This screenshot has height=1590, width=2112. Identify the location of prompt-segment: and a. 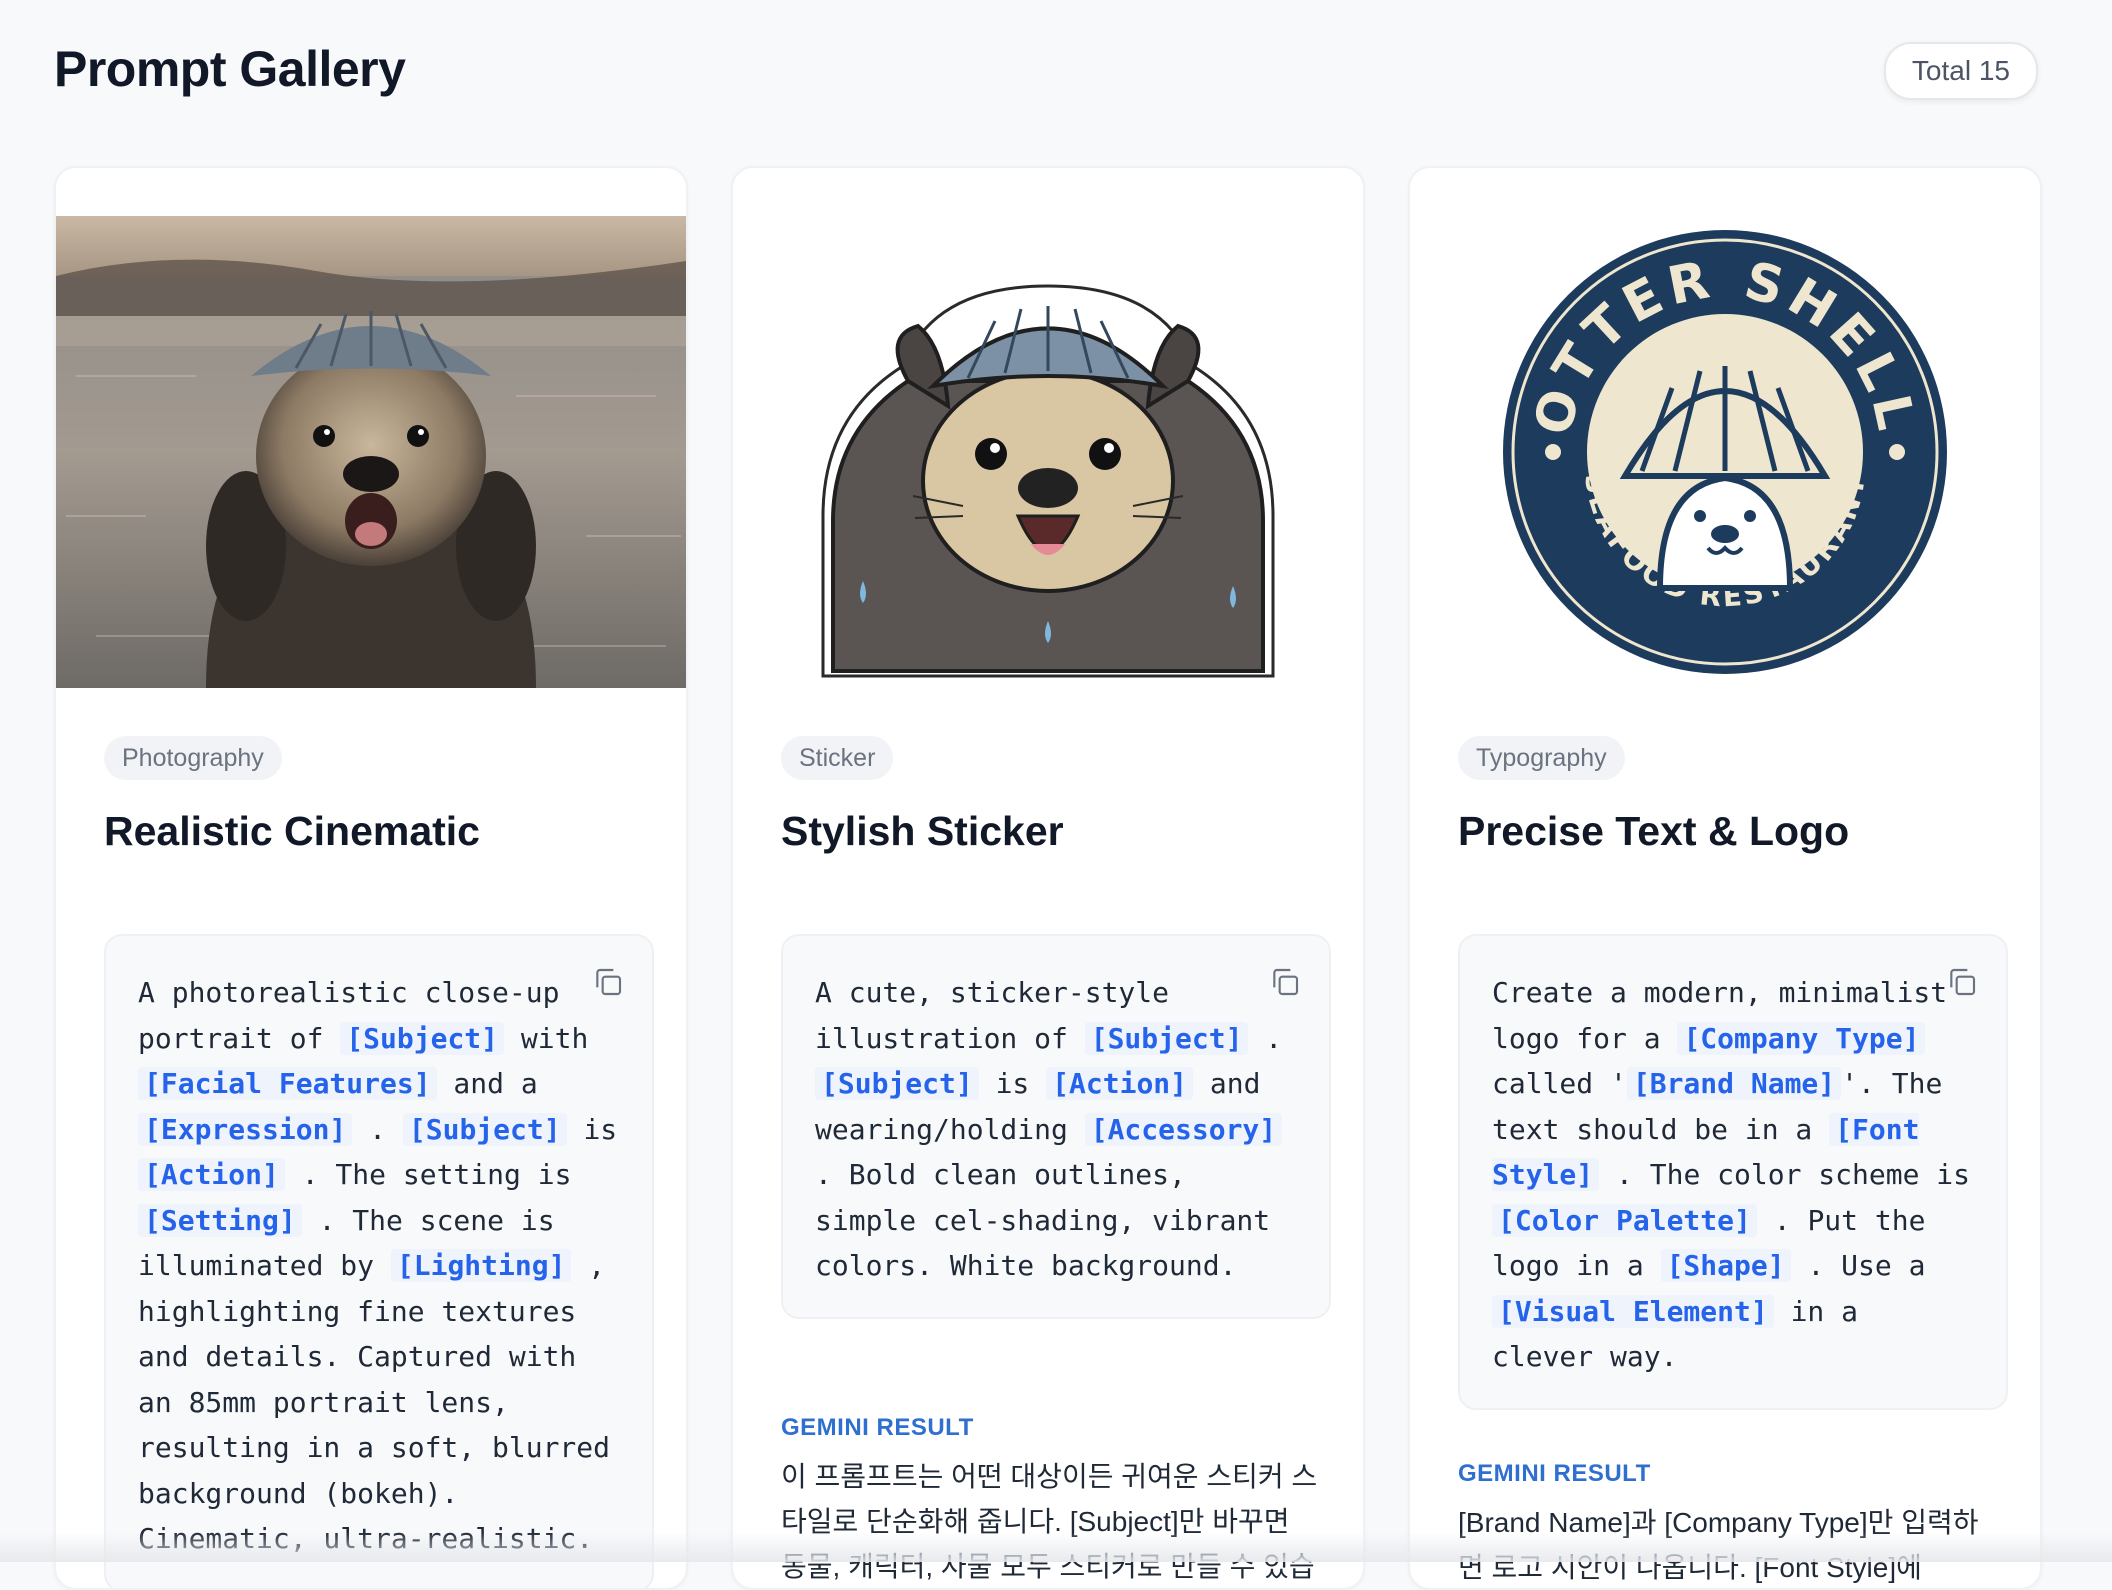
(487, 1083).